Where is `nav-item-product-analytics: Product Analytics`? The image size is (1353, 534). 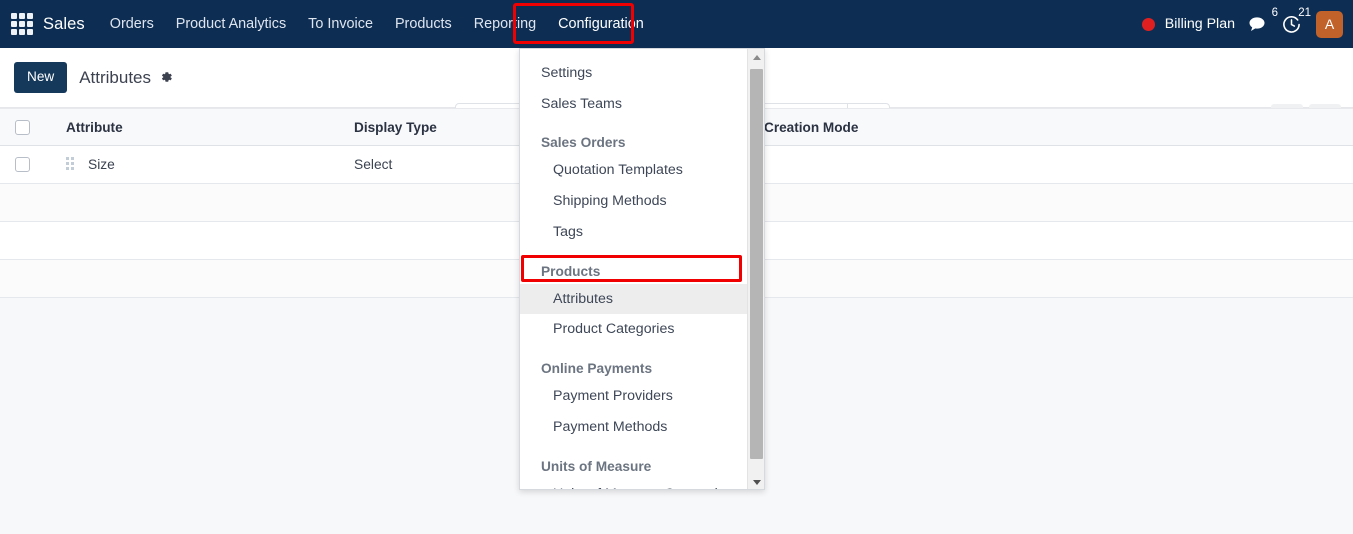 nav-item-product-analytics: Product Analytics is located at coordinates (231, 24).